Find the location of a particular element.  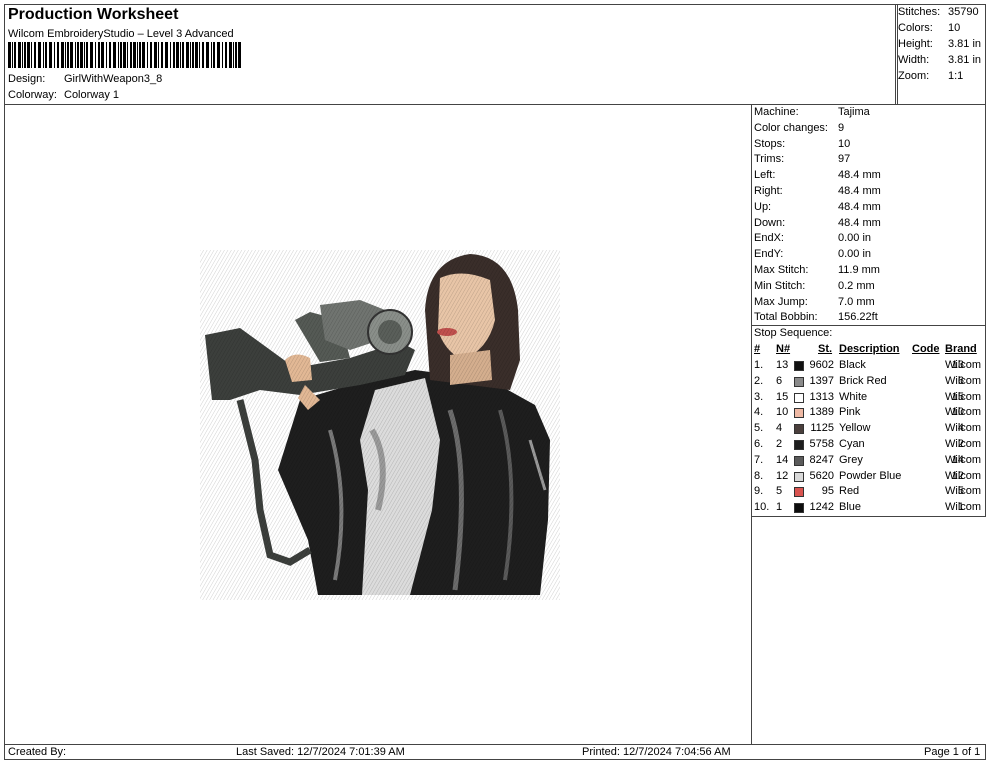

machine-info-label: Right: is located at coordinates (768, 191).